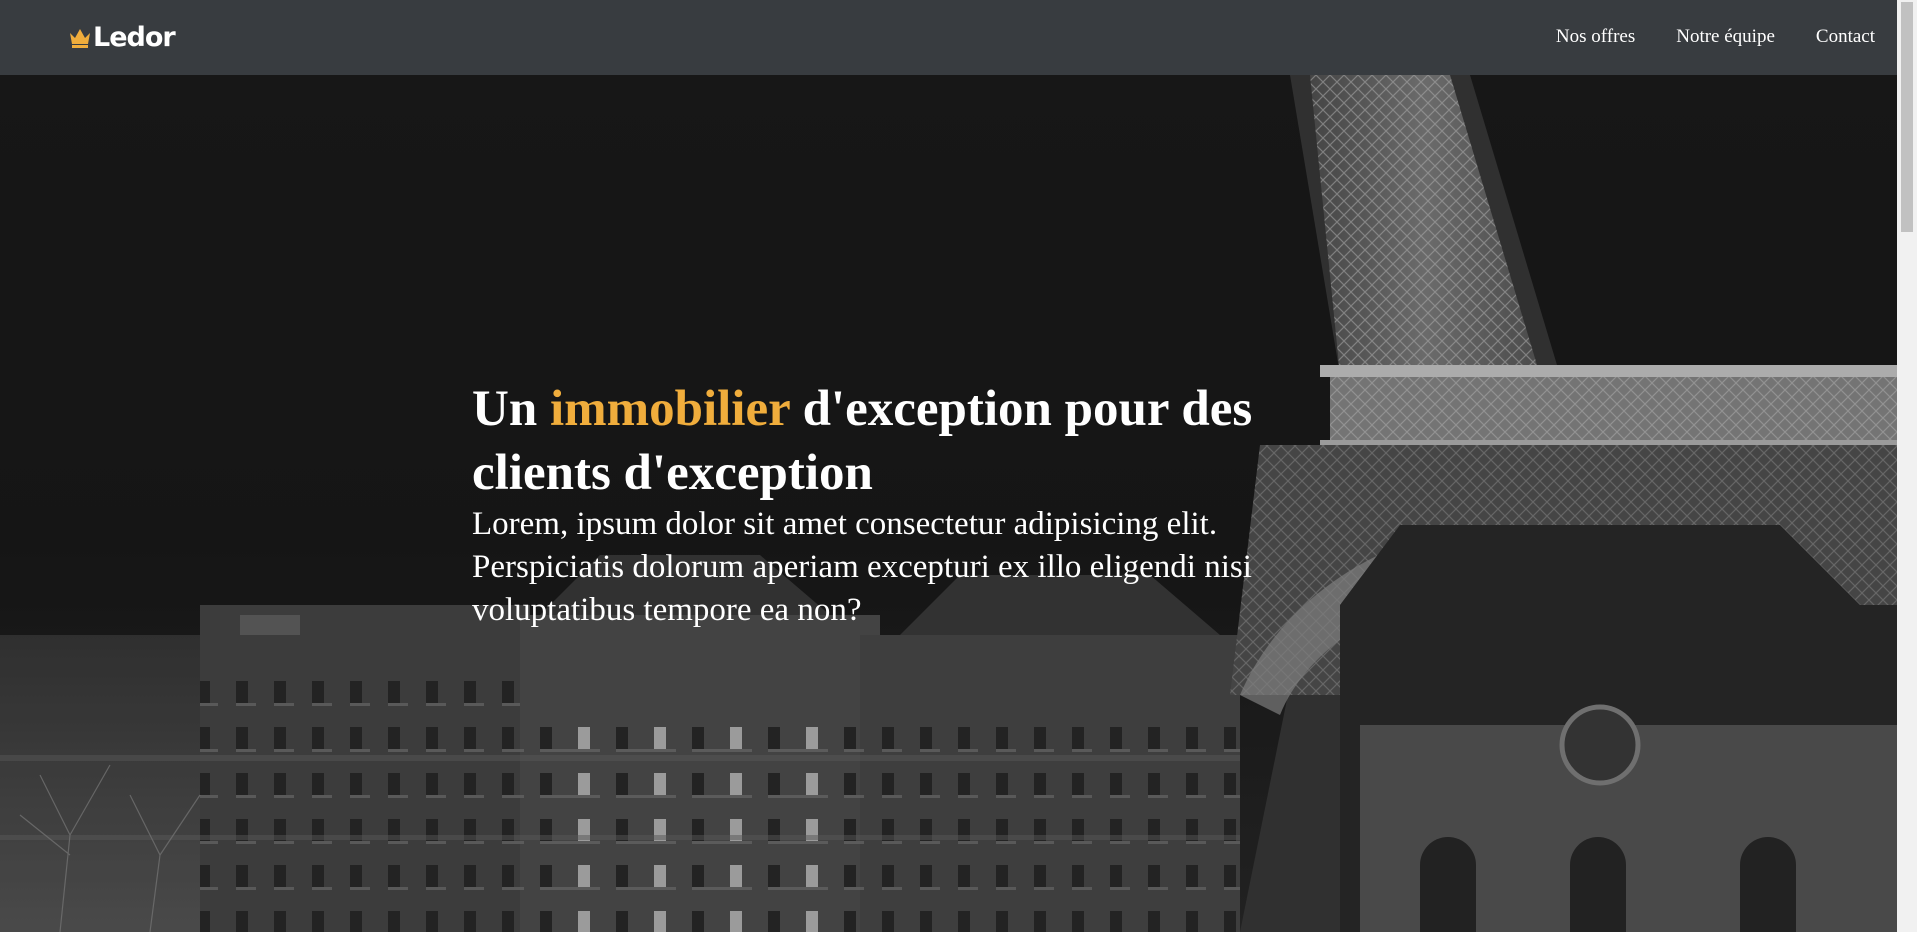 The width and height of the screenshot is (1917, 932). I want to click on page-scrollbar, so click(1907, 466).